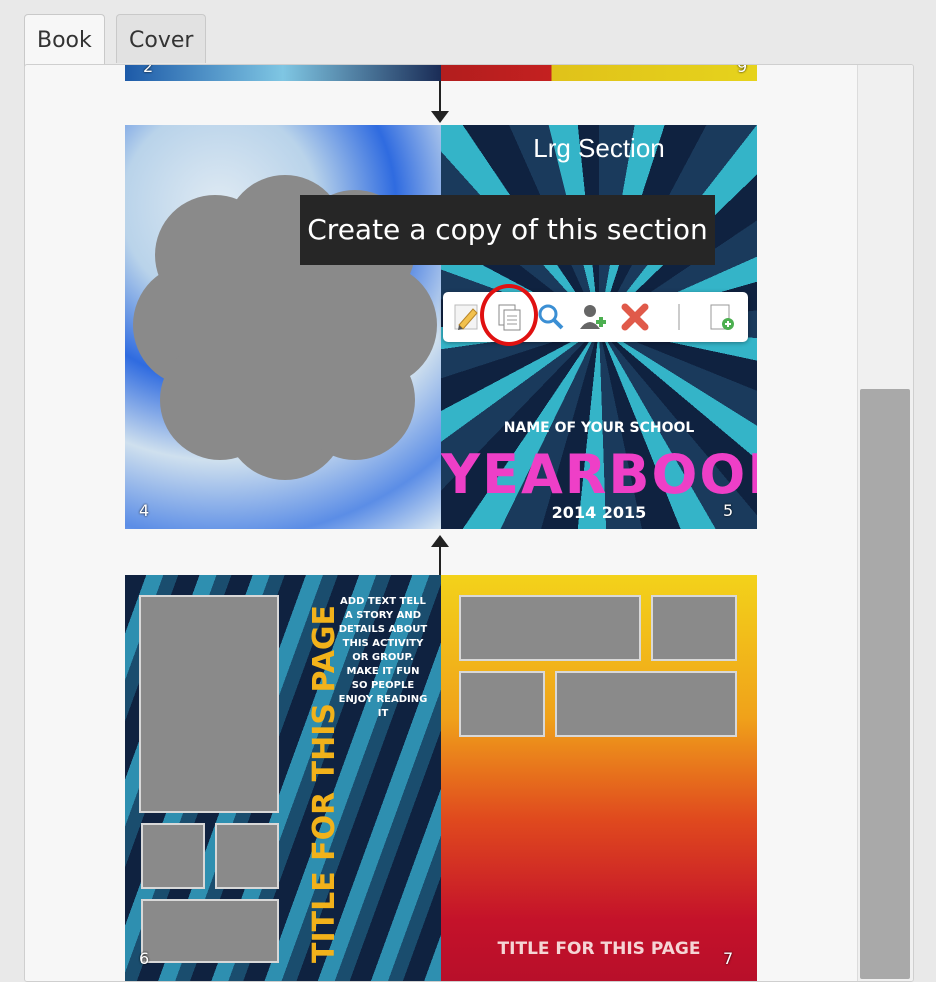 This screenshot has height=982, width=936. I want to click on arrow-down-icon, so click(440, 117).